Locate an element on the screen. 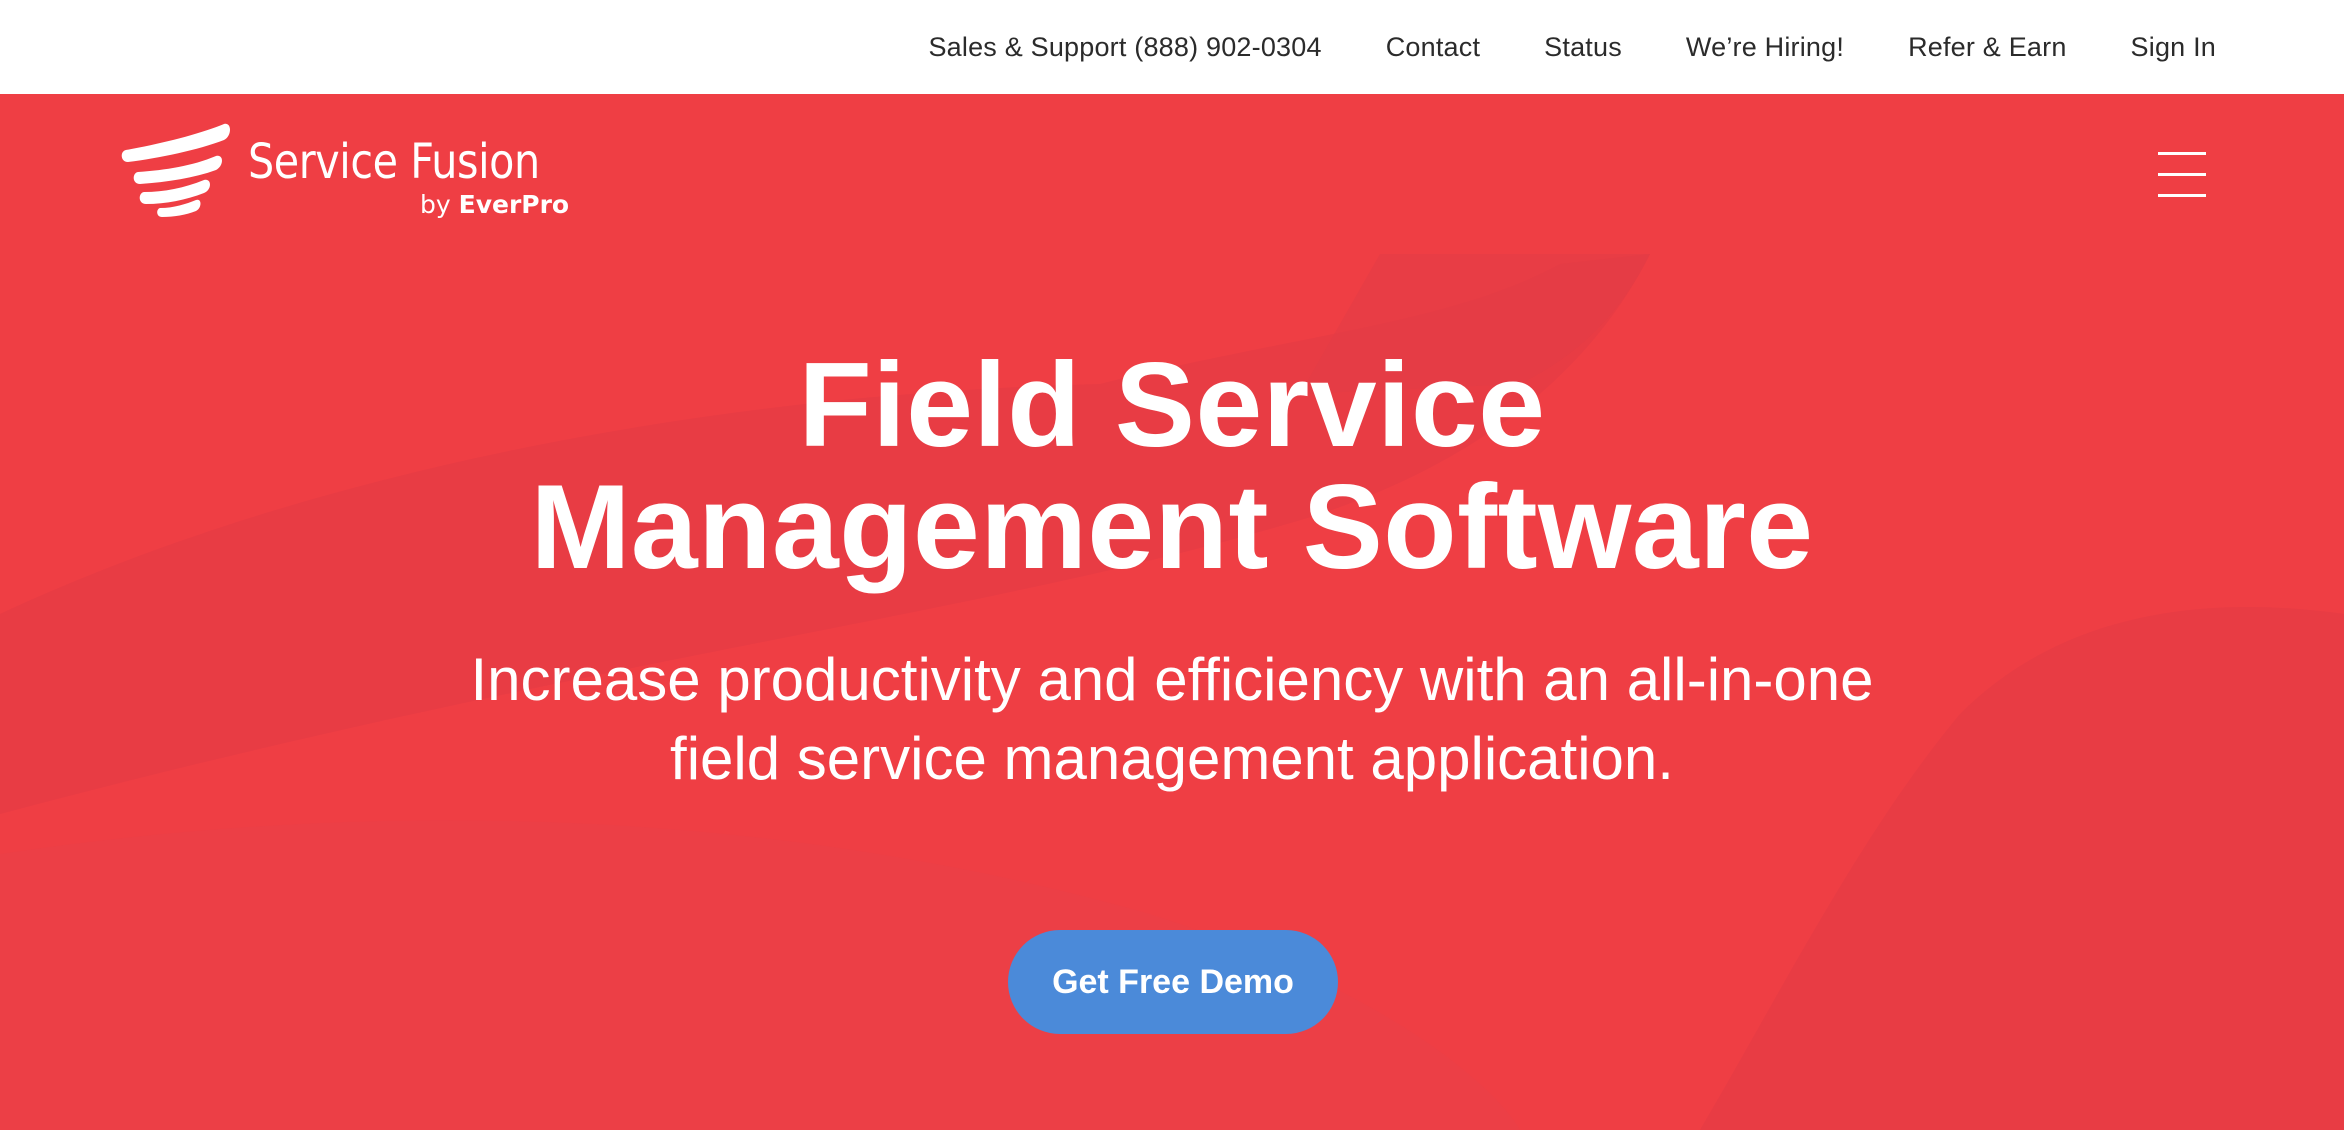 The height and width of the screenshot is (1130, 2344). logo-by-text: by is located at coordinates (435, 204).